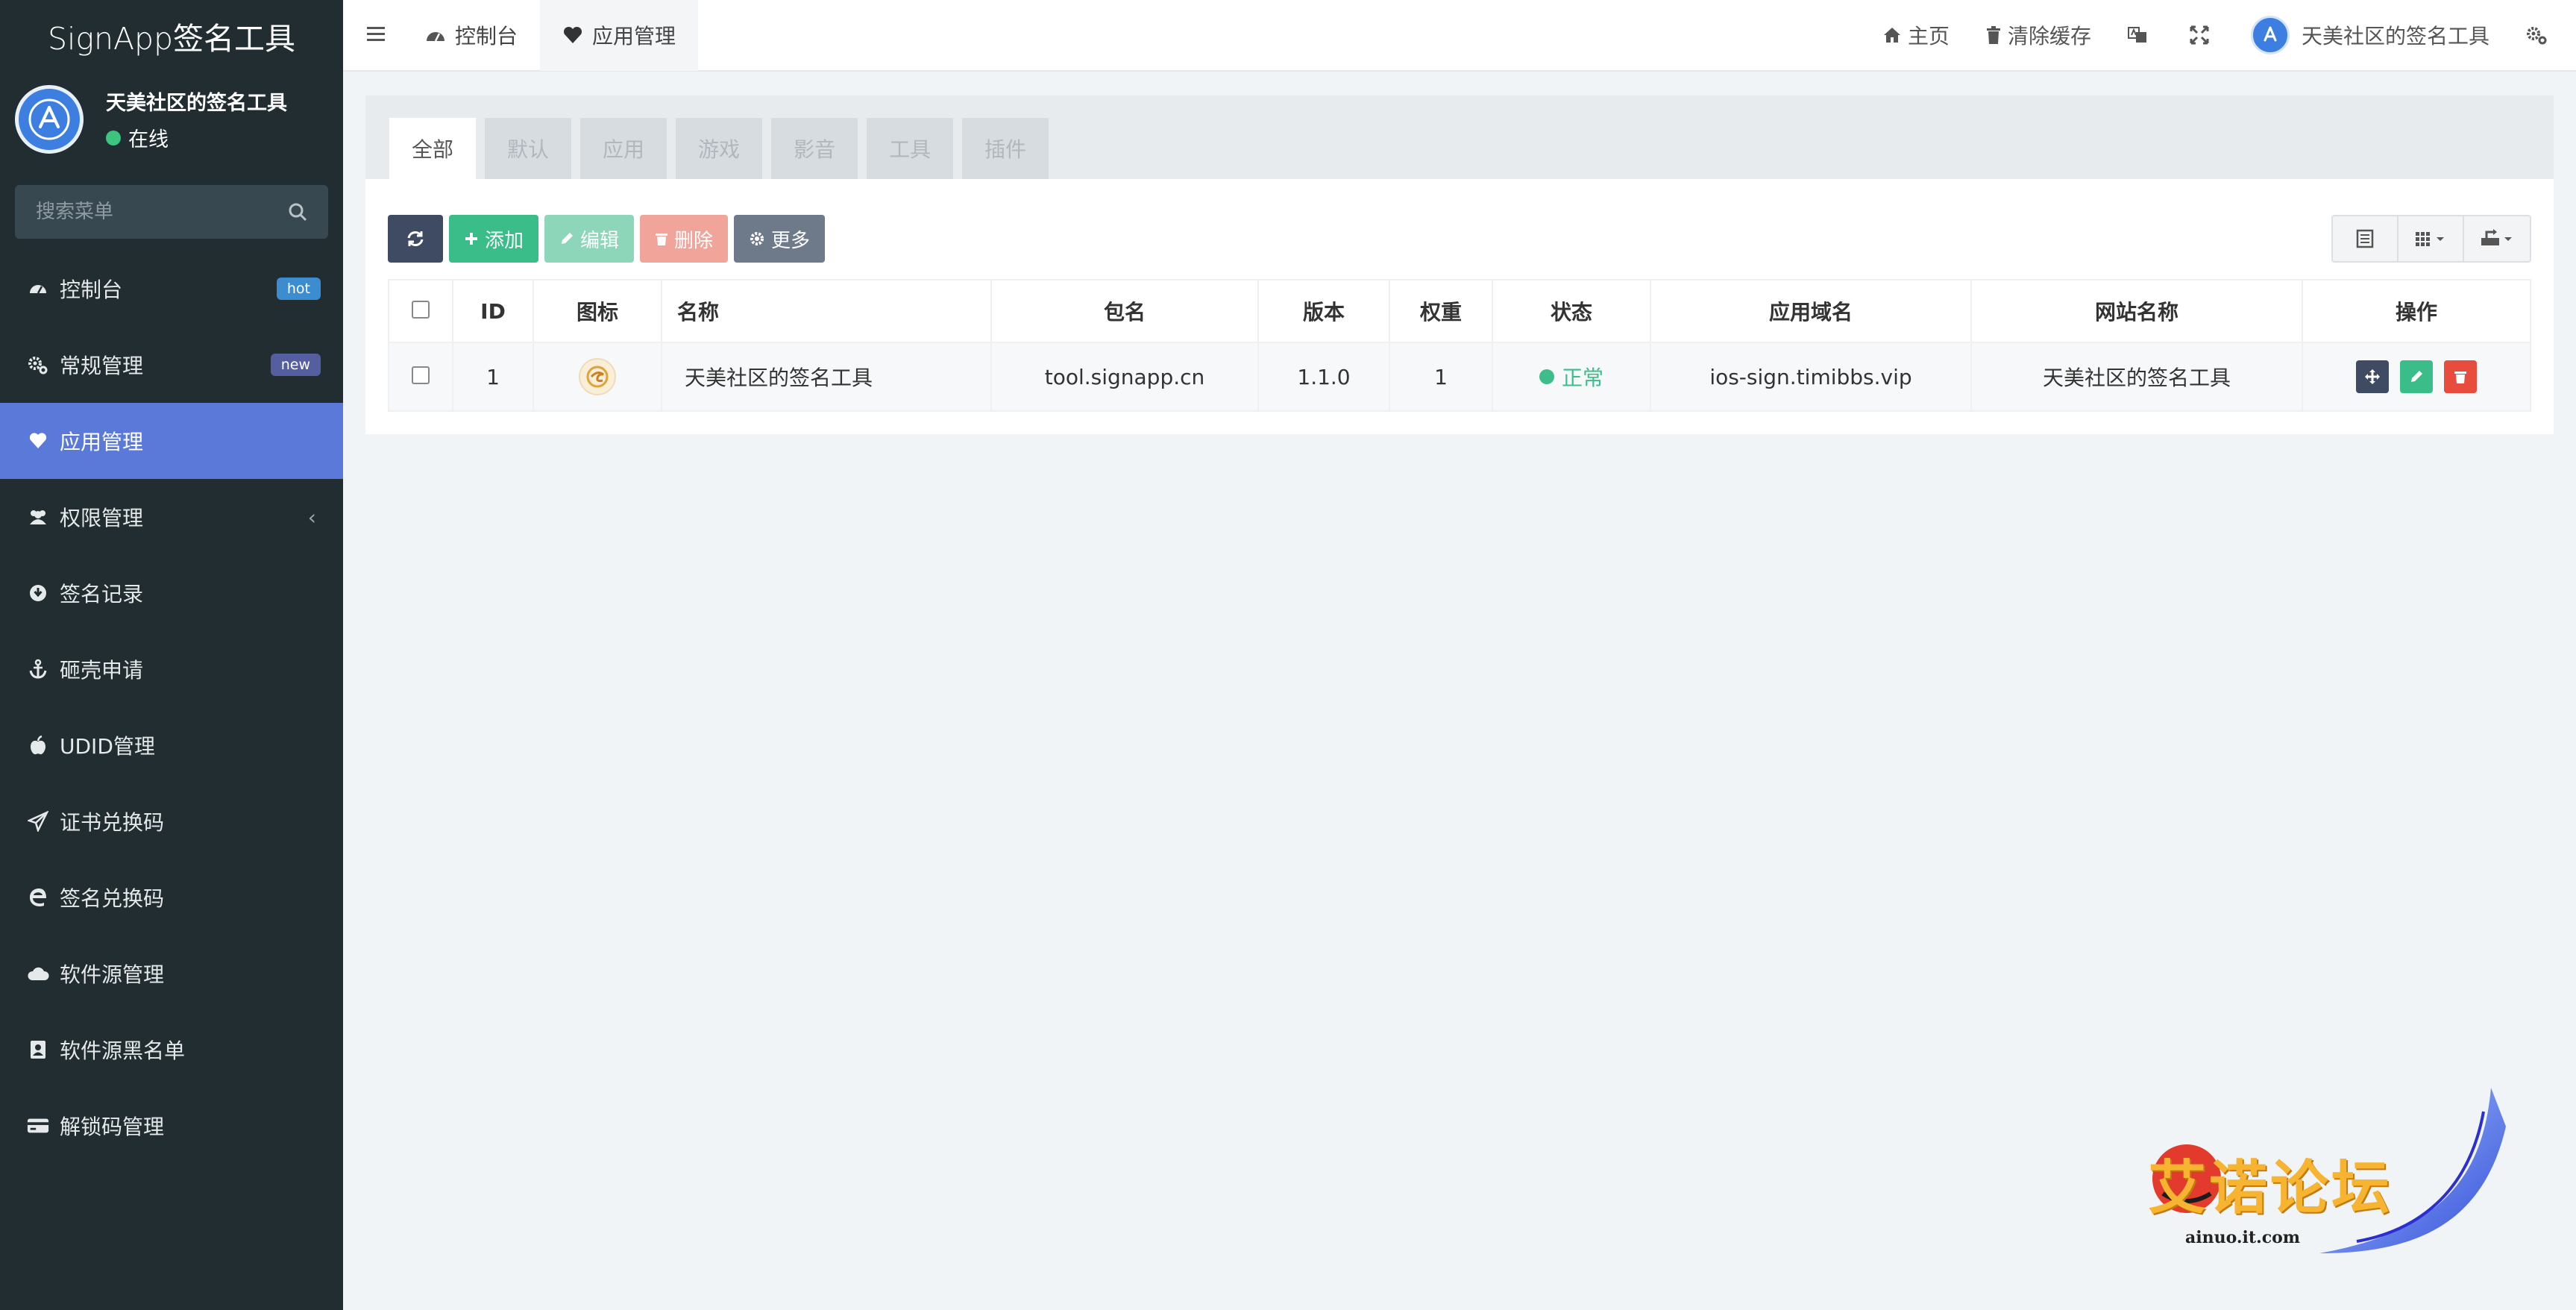  I want to click on cogs-icon, so click(2537, 35).